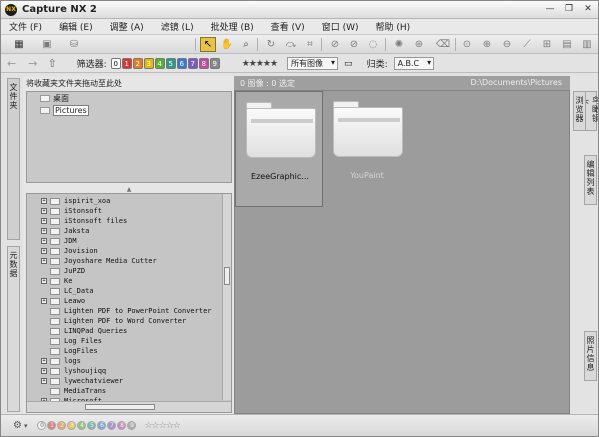  I want to click on tree-vertical-scrollbar, so click(226, 297).